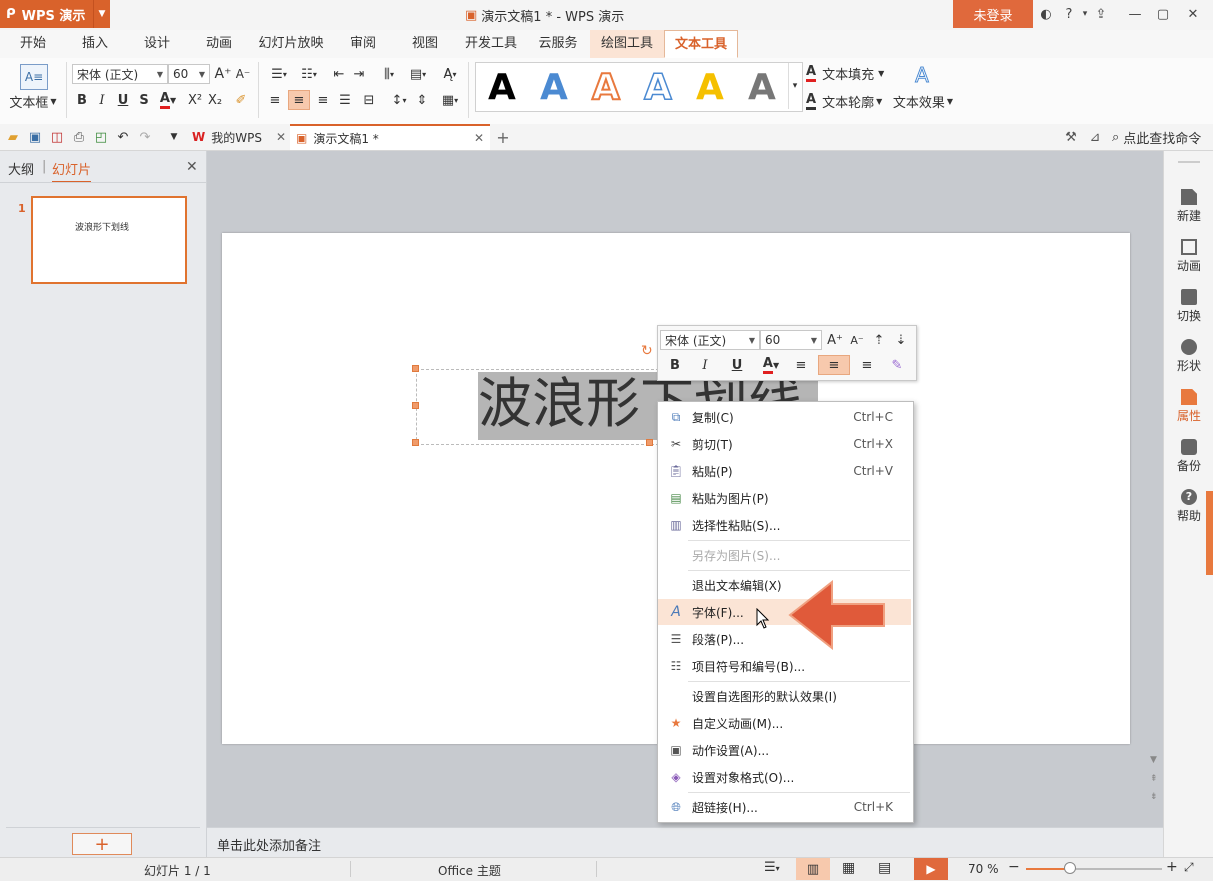 Image resolution: width=1213 pixels, height=881 pixels. I want to click on font-name-select: 宋体 (正文) ▼, so click(120, 74).